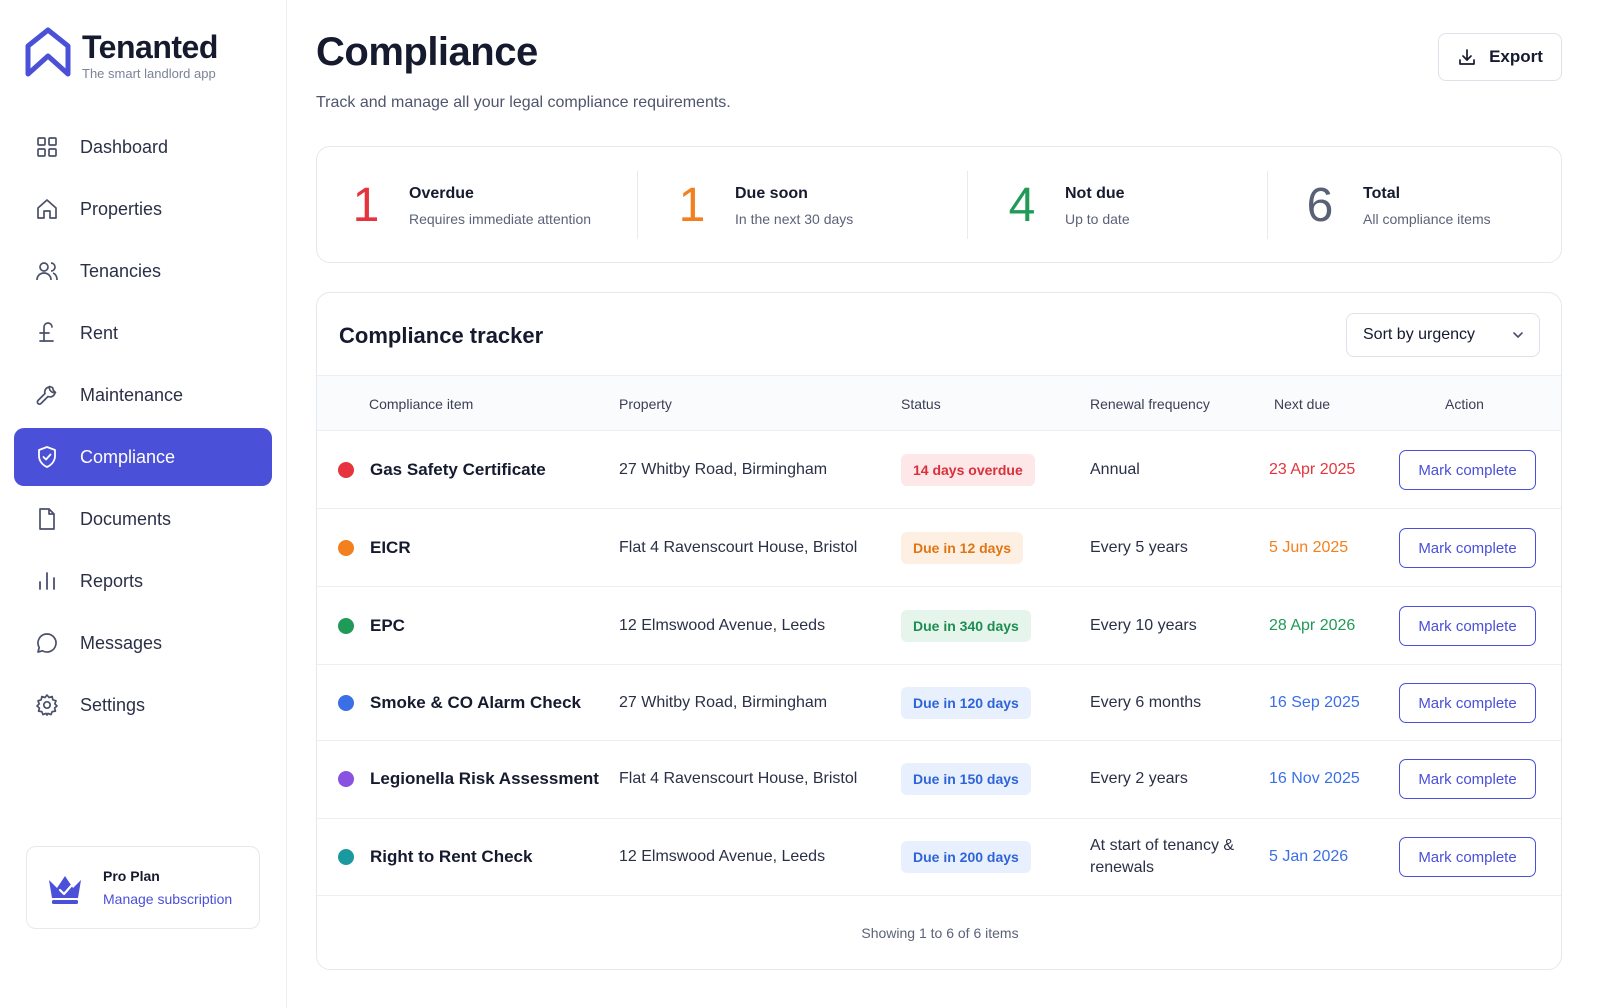 This screenshot has width=1600, height=1008. Describe the element at coordinates (1467, 57) in the screenshot. I see `download-icon` at that location.